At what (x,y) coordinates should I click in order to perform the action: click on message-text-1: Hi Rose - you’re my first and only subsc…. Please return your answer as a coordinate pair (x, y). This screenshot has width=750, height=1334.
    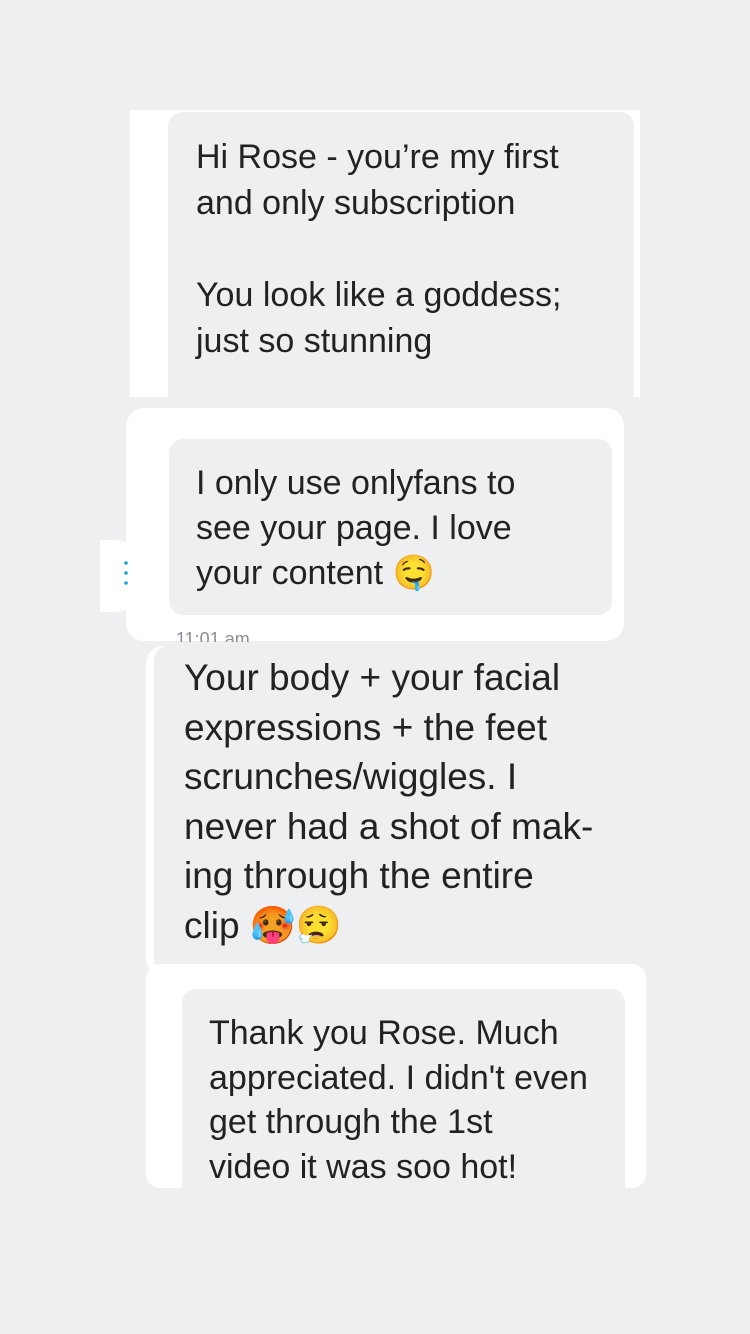
    Looking at the image, I should click on (379, 249).